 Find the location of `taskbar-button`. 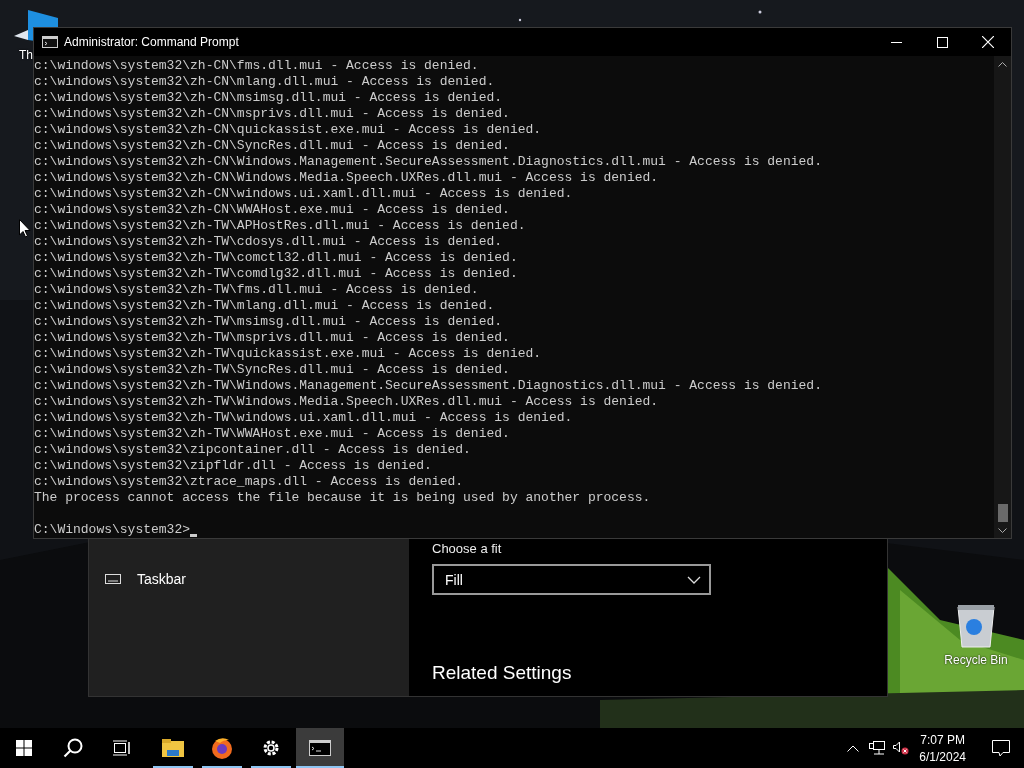

taskbar-button is located at coordinates (320, 748).